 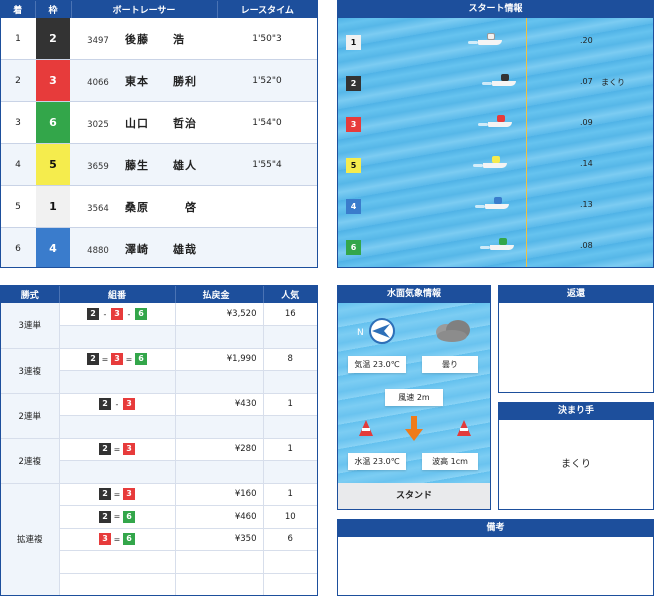 I want to click on table-row: 4 5 3659 藤生 雄人 1'55"4, so click(x=159, y=165).